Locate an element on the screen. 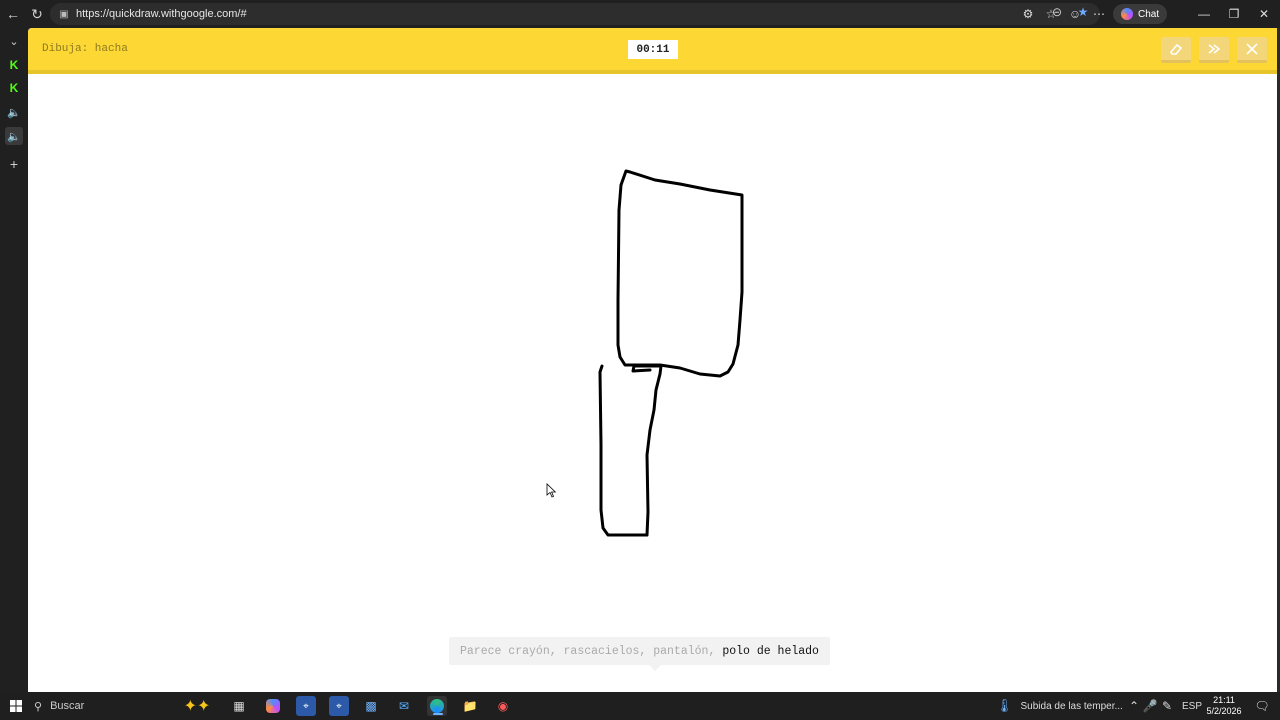 The height and width of the screenshot is (720, 1280). app-icon-vscode-2: ⌖ is located at coordinates (339, 706).